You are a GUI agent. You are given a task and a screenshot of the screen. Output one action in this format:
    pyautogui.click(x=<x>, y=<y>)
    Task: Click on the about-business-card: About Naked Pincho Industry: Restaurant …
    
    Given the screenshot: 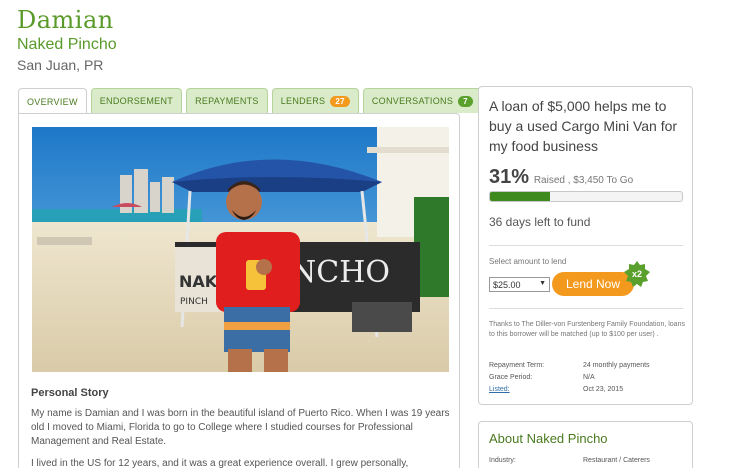 What is the action you would take?
    pyautogui.click(x=585, y=444)
    